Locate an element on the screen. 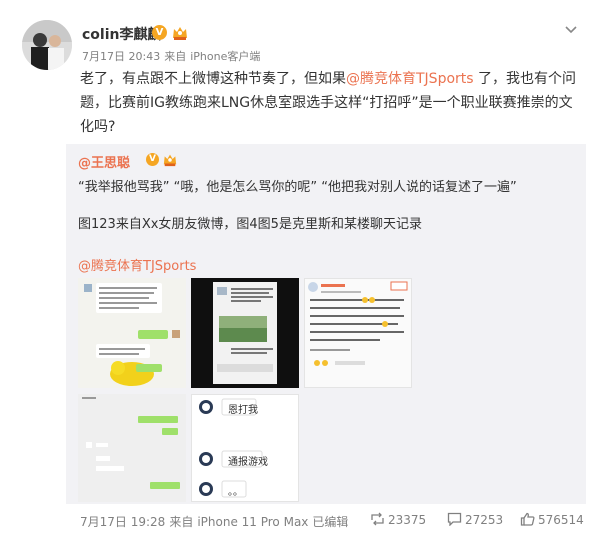  image-thumbnail-5: 恩打我 通报游戏 。。 is located at coordinates (245, 448).